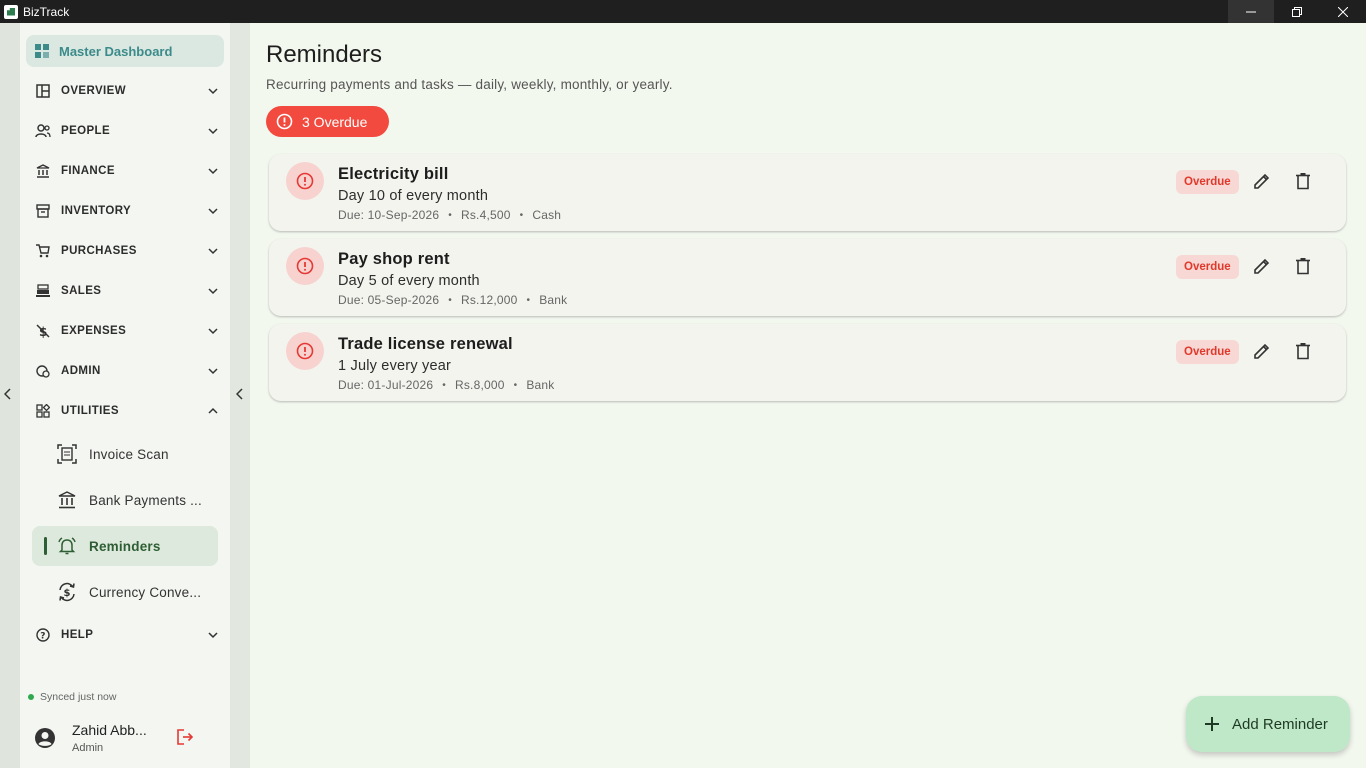 The width and height of the screenshot is (1366, 768). I want to click on add-reminder-button: Add Reminder, so click(1268, 724).